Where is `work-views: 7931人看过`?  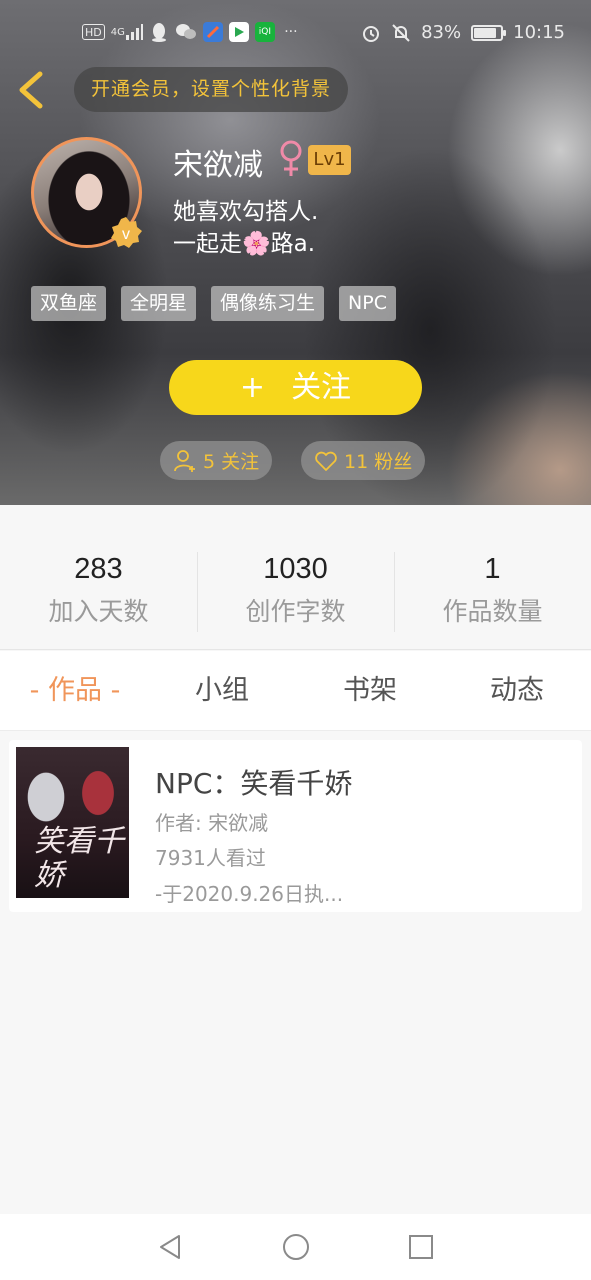
work-views: 7931人看过 is located at coordinates (210, 858).